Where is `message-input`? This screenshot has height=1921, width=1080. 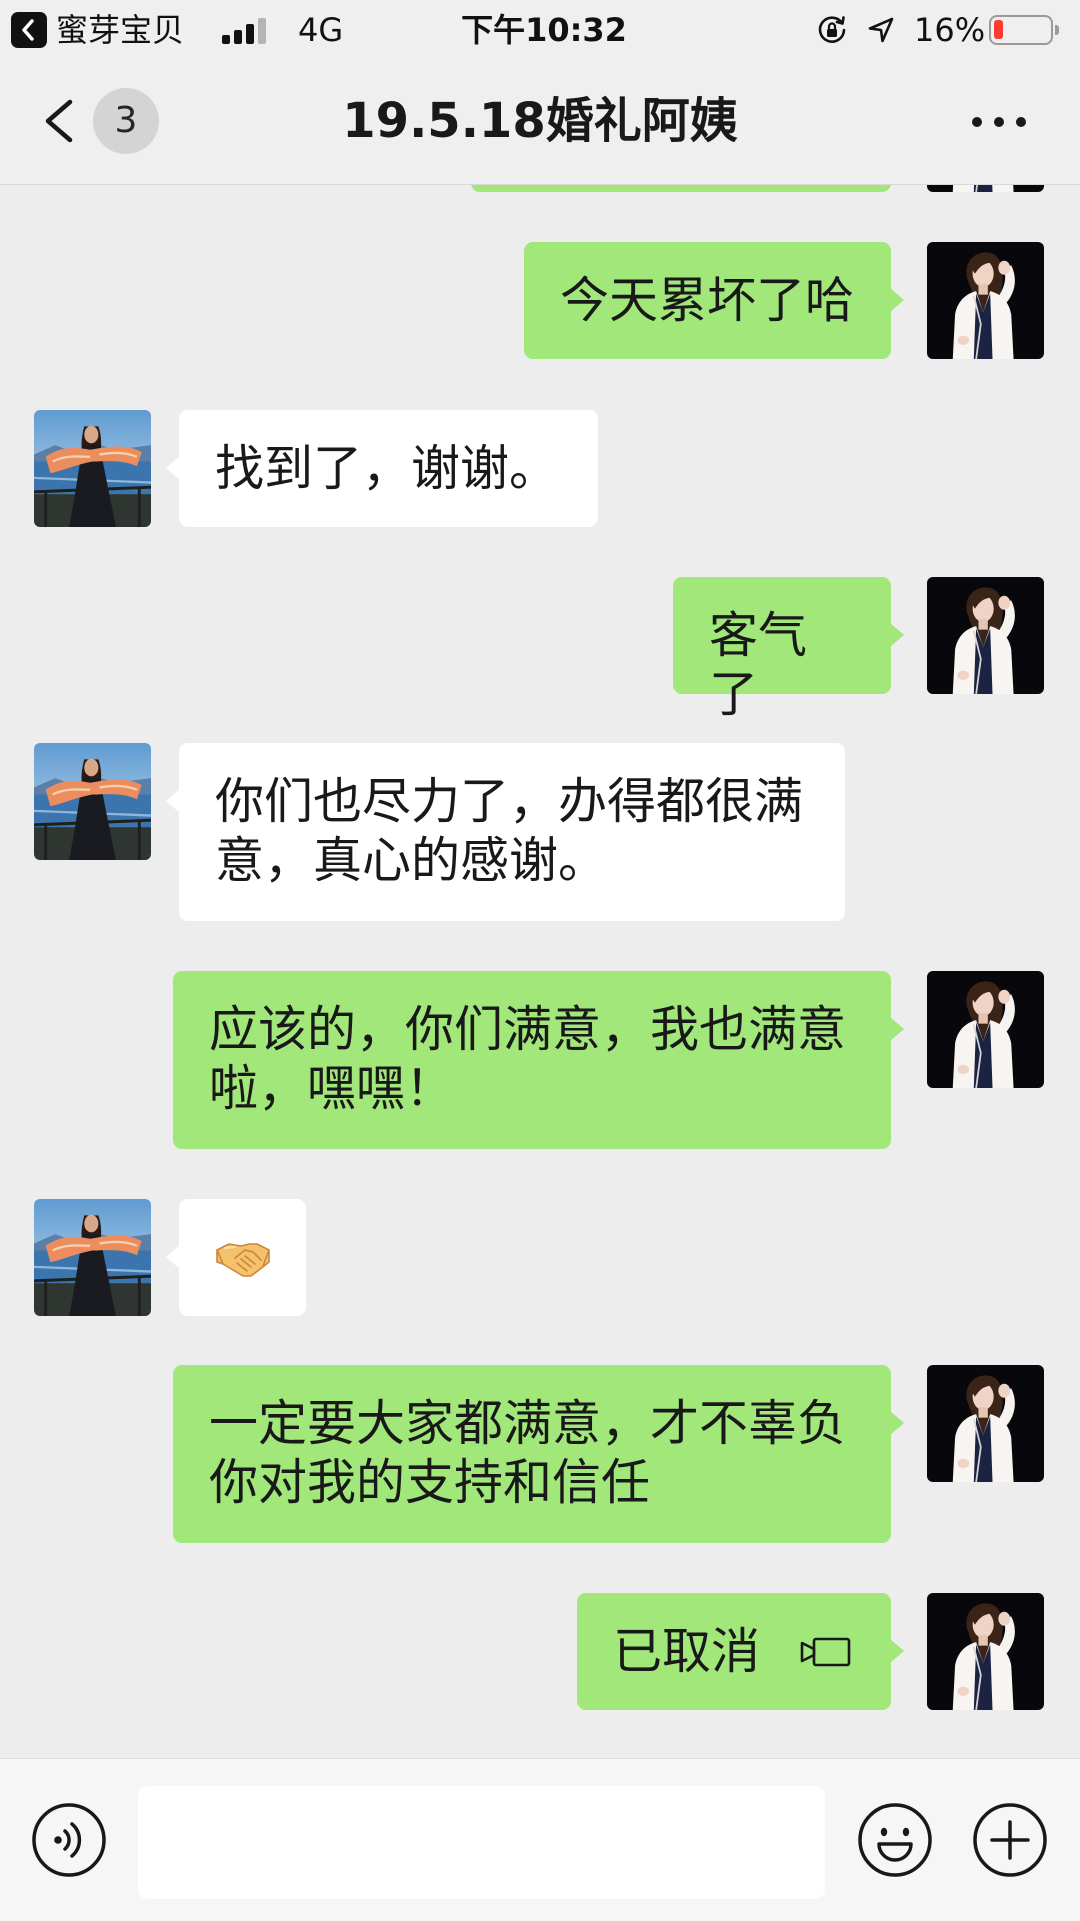 message-input is located at coordinates (481, 1842).